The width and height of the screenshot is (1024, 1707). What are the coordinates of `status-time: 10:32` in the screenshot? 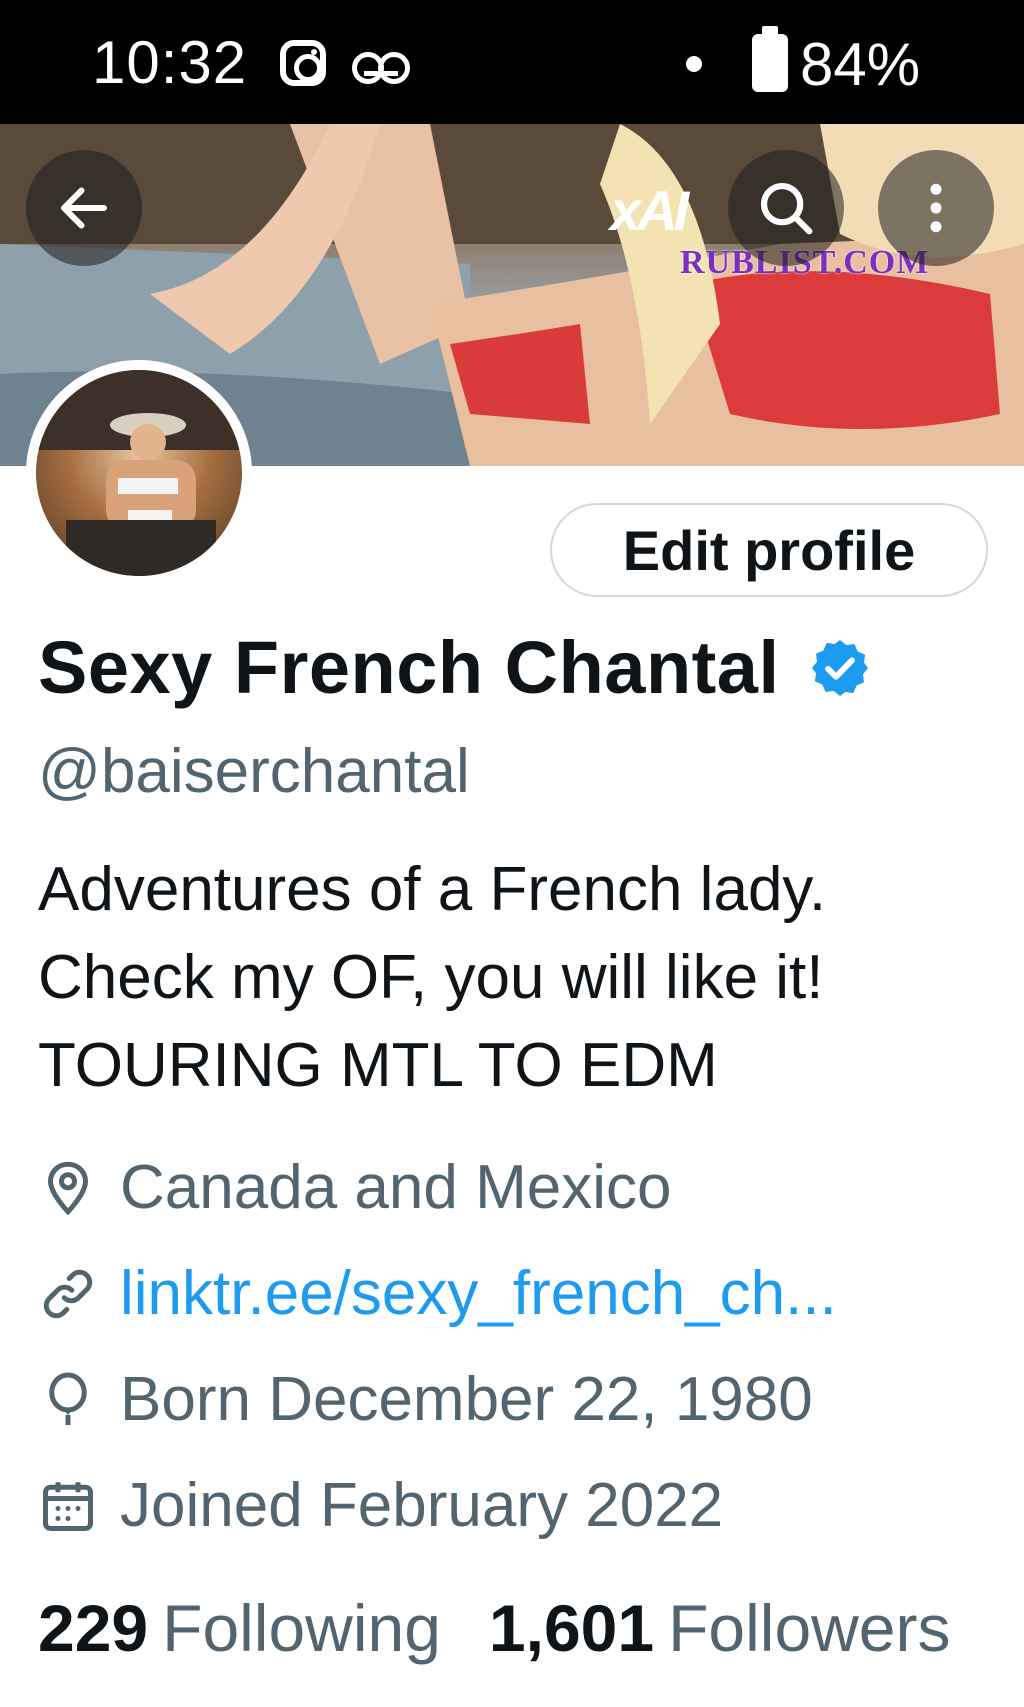 It's located at (170, 62).